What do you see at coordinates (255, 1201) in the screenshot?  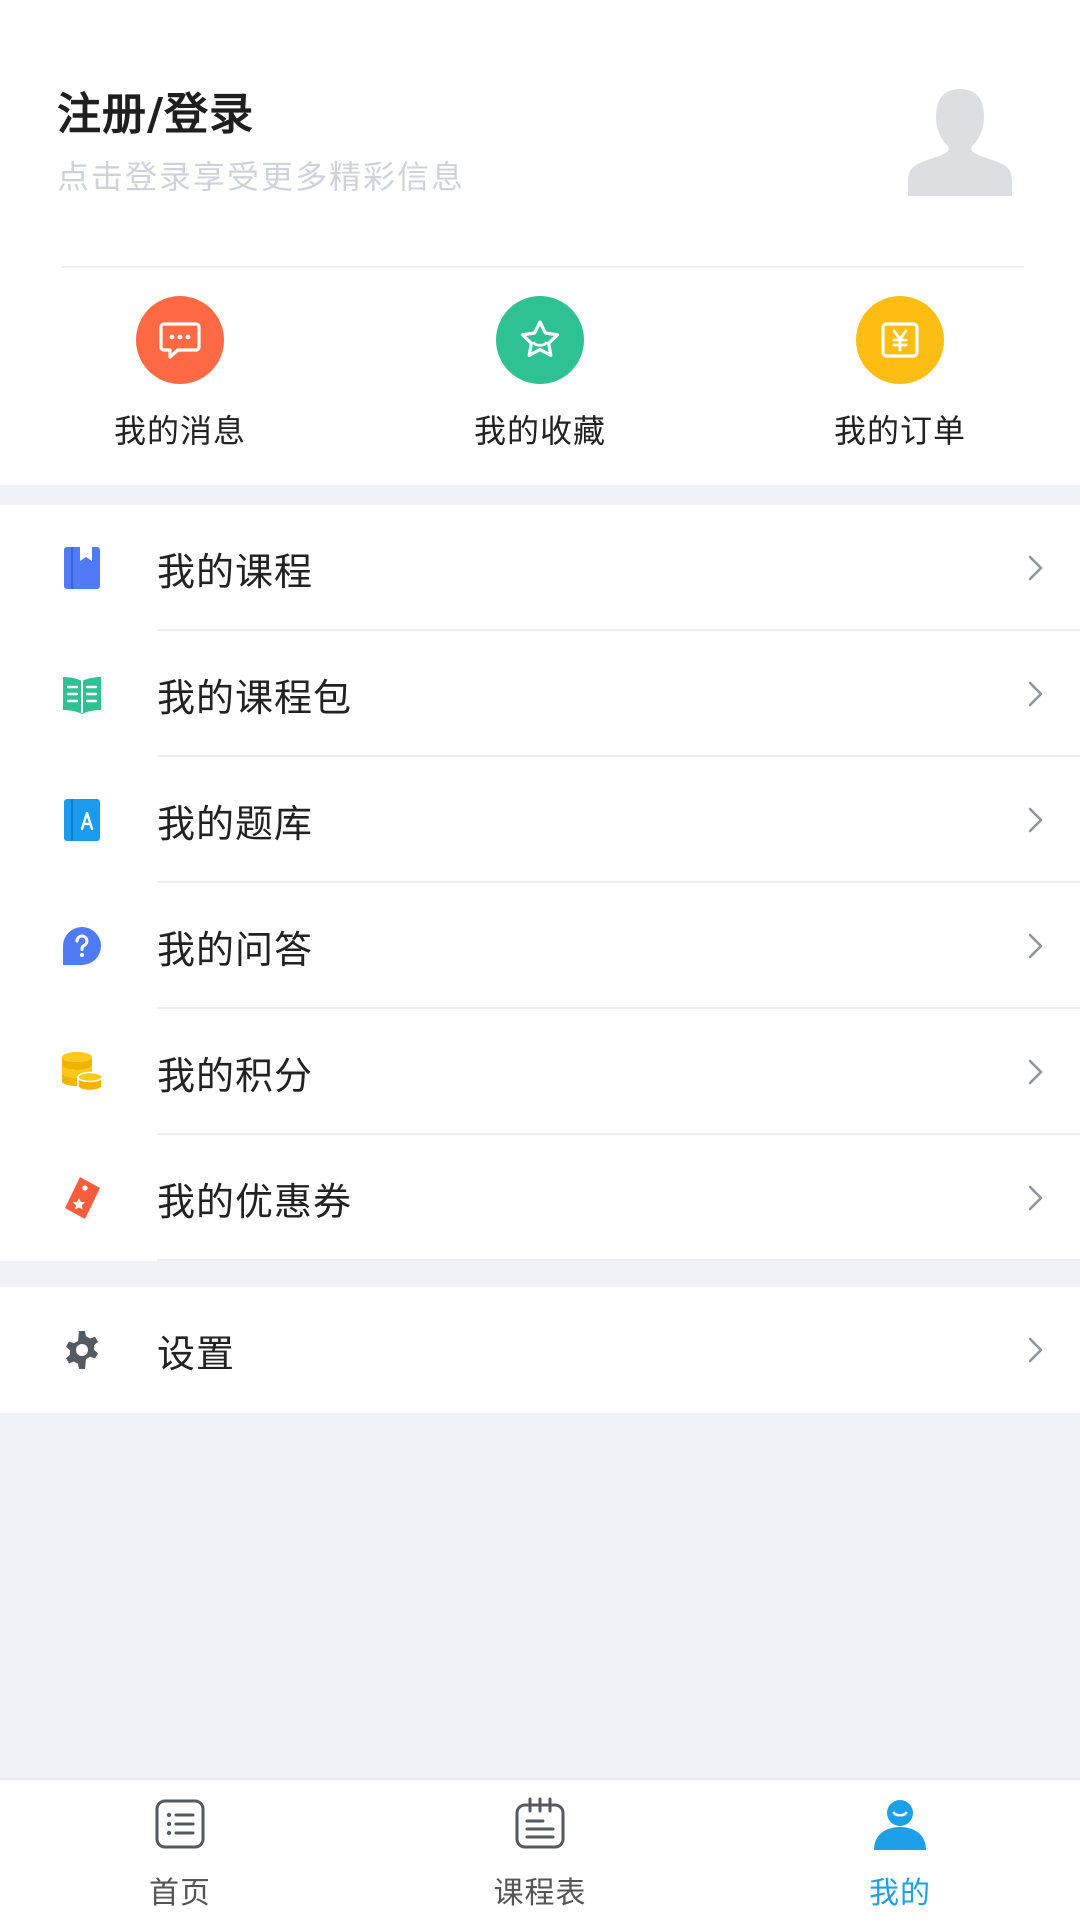 I see `menu-item-label: 我的优惠券` at bounding box center [255, 1201].